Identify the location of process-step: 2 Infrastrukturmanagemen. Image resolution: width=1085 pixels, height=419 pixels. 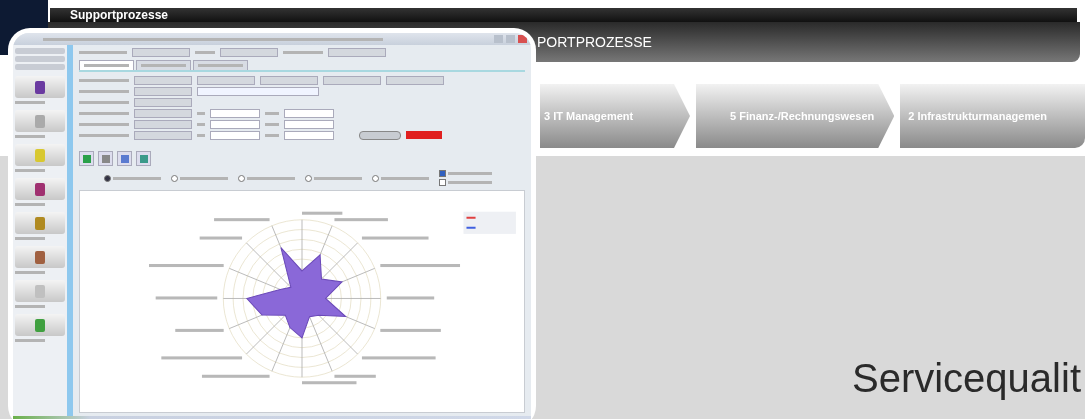
(992, 116).